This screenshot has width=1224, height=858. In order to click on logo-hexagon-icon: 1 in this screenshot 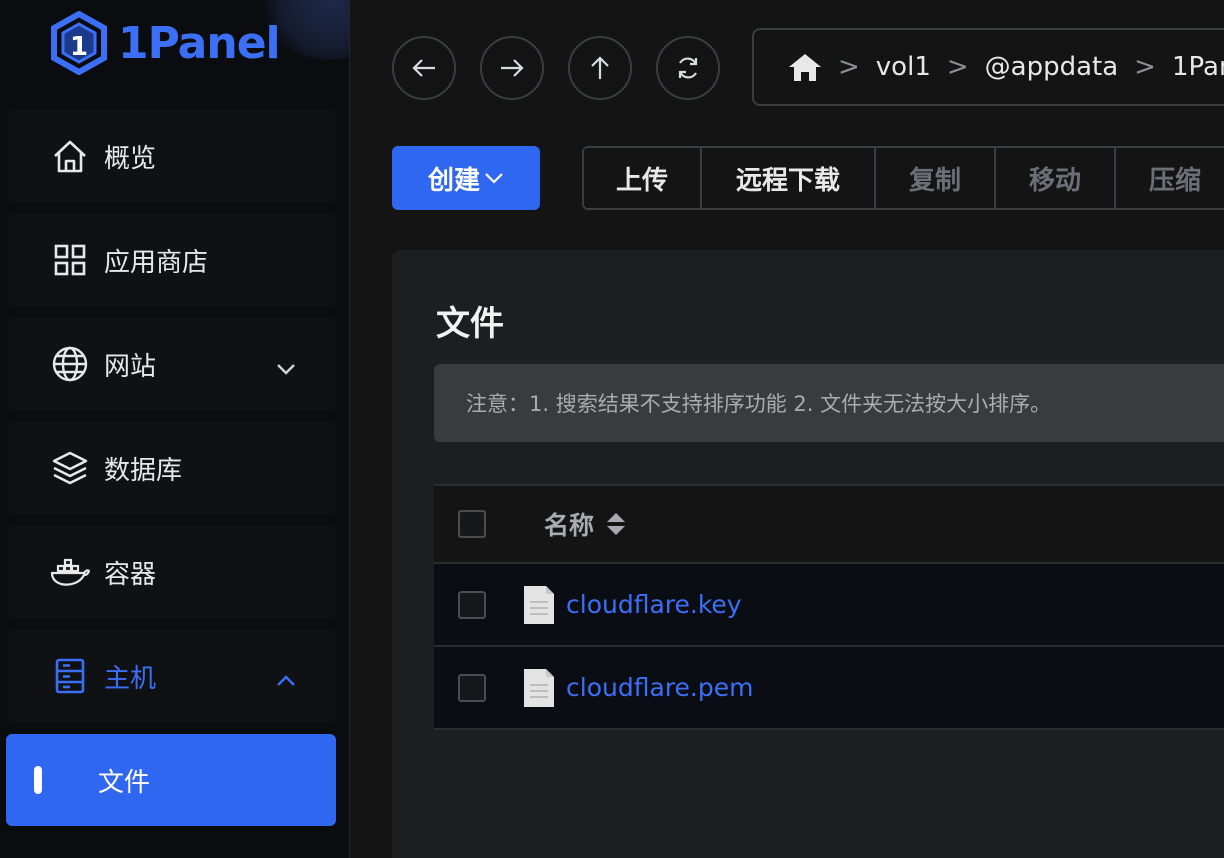, I will do `click(79, 43)`.